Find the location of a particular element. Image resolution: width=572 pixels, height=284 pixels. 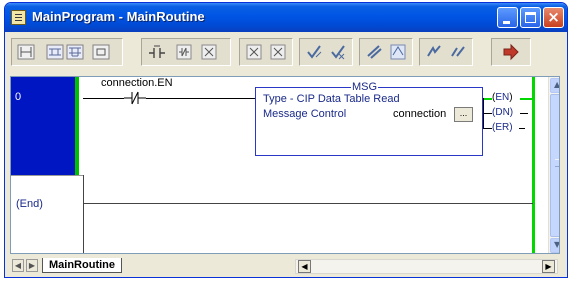

vertical-scrollbar: ▲ ▼ is located at coordinates (554, 165).